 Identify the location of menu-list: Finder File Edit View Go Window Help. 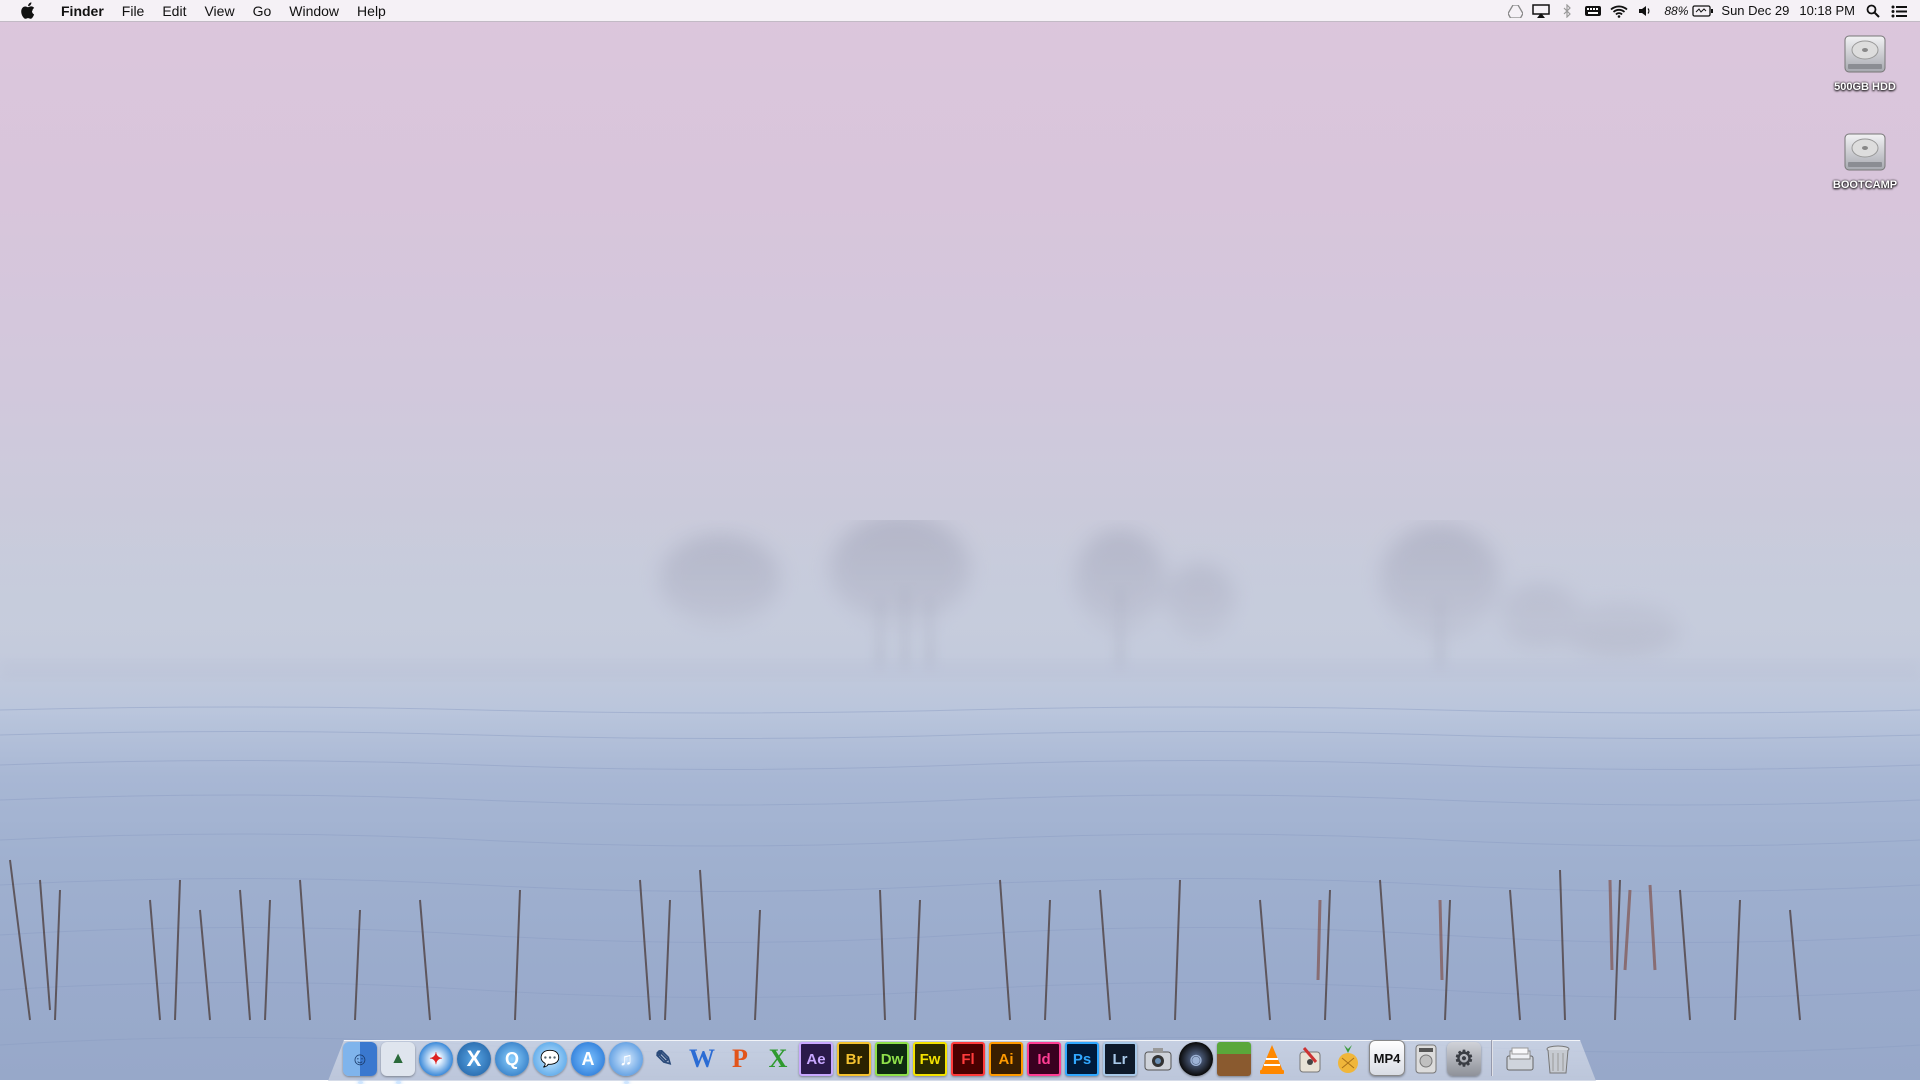
(223, 11).